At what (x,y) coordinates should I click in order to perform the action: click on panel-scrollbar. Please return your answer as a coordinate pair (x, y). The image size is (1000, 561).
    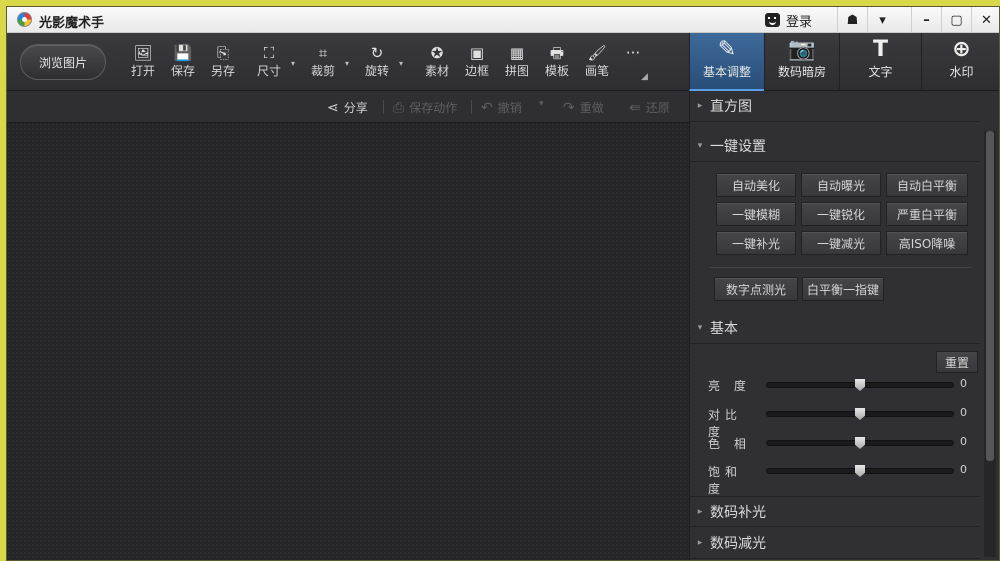
    Looking at the image, I should click on (990, 344).